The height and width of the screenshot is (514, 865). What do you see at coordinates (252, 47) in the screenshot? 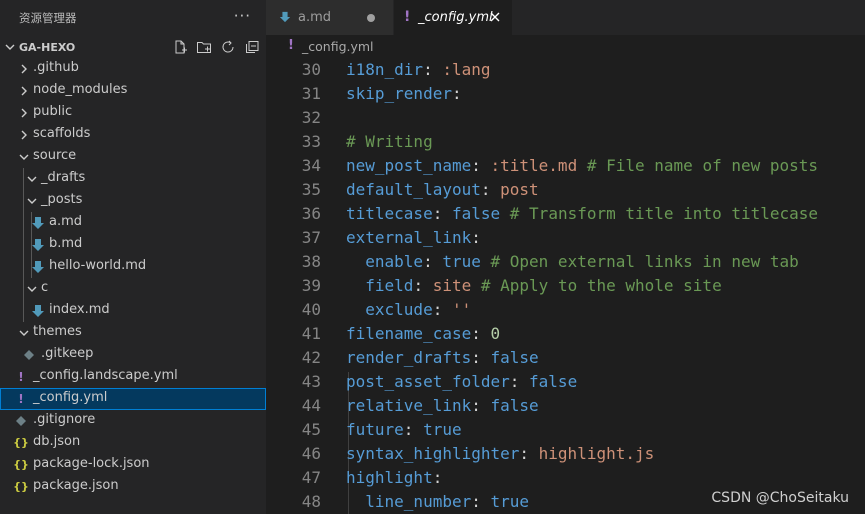
I see `collapse-all-icon` at bounding box center [252, 47].